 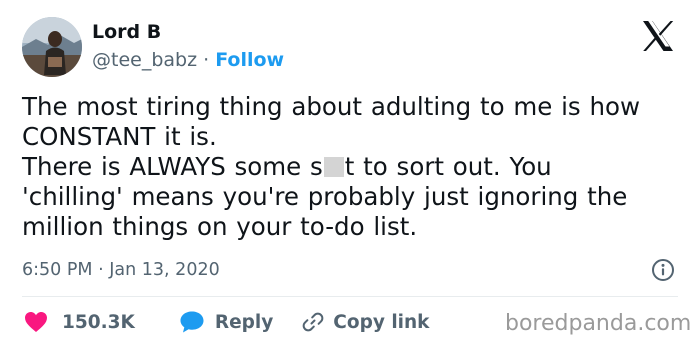 I want to click on action-bar: 150.3K Reply Copy link, so click(x=226, y=322).